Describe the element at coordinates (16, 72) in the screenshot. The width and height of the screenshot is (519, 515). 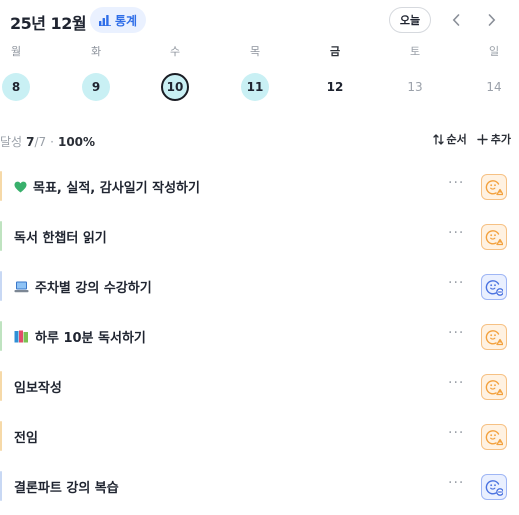
I see `day-mon: 월 8` at that location.